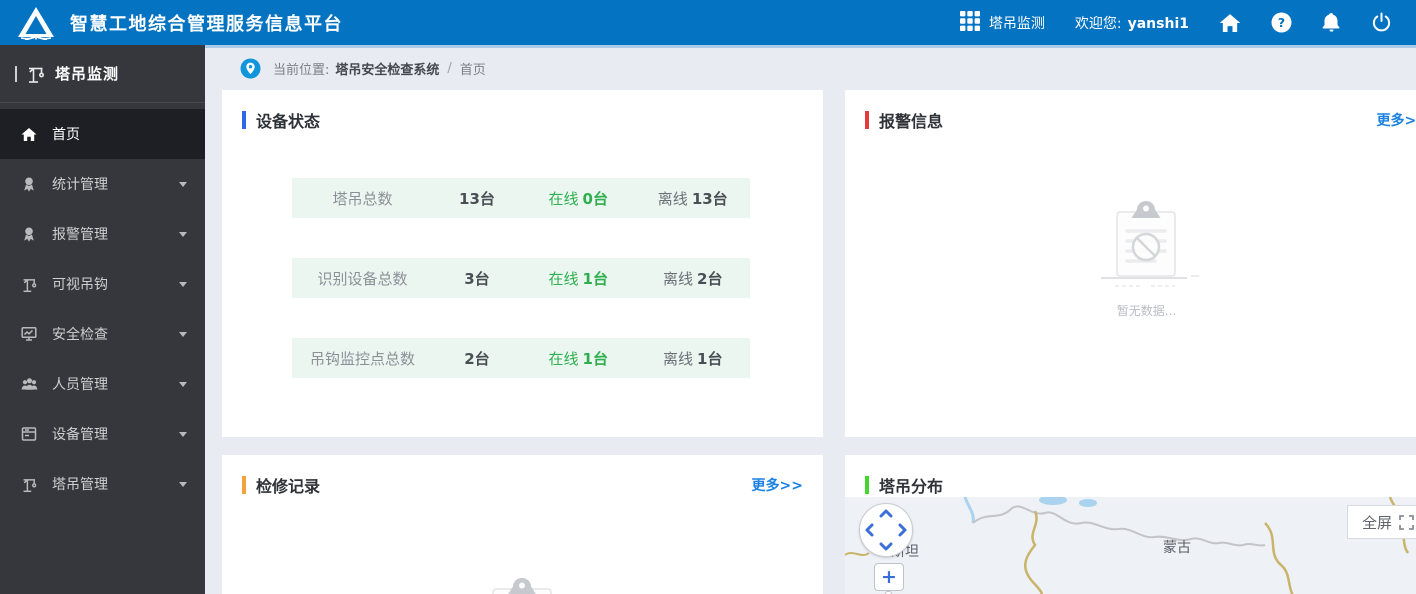  Describe the element at coordinates (80, 435) in the screenshot. I see `sidebar-item-label: 设备管理` at that location.